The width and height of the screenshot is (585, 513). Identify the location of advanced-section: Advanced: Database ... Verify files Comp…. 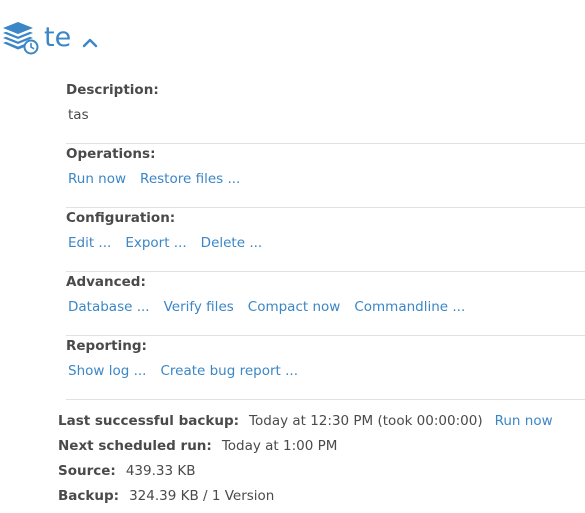
(325, 304).